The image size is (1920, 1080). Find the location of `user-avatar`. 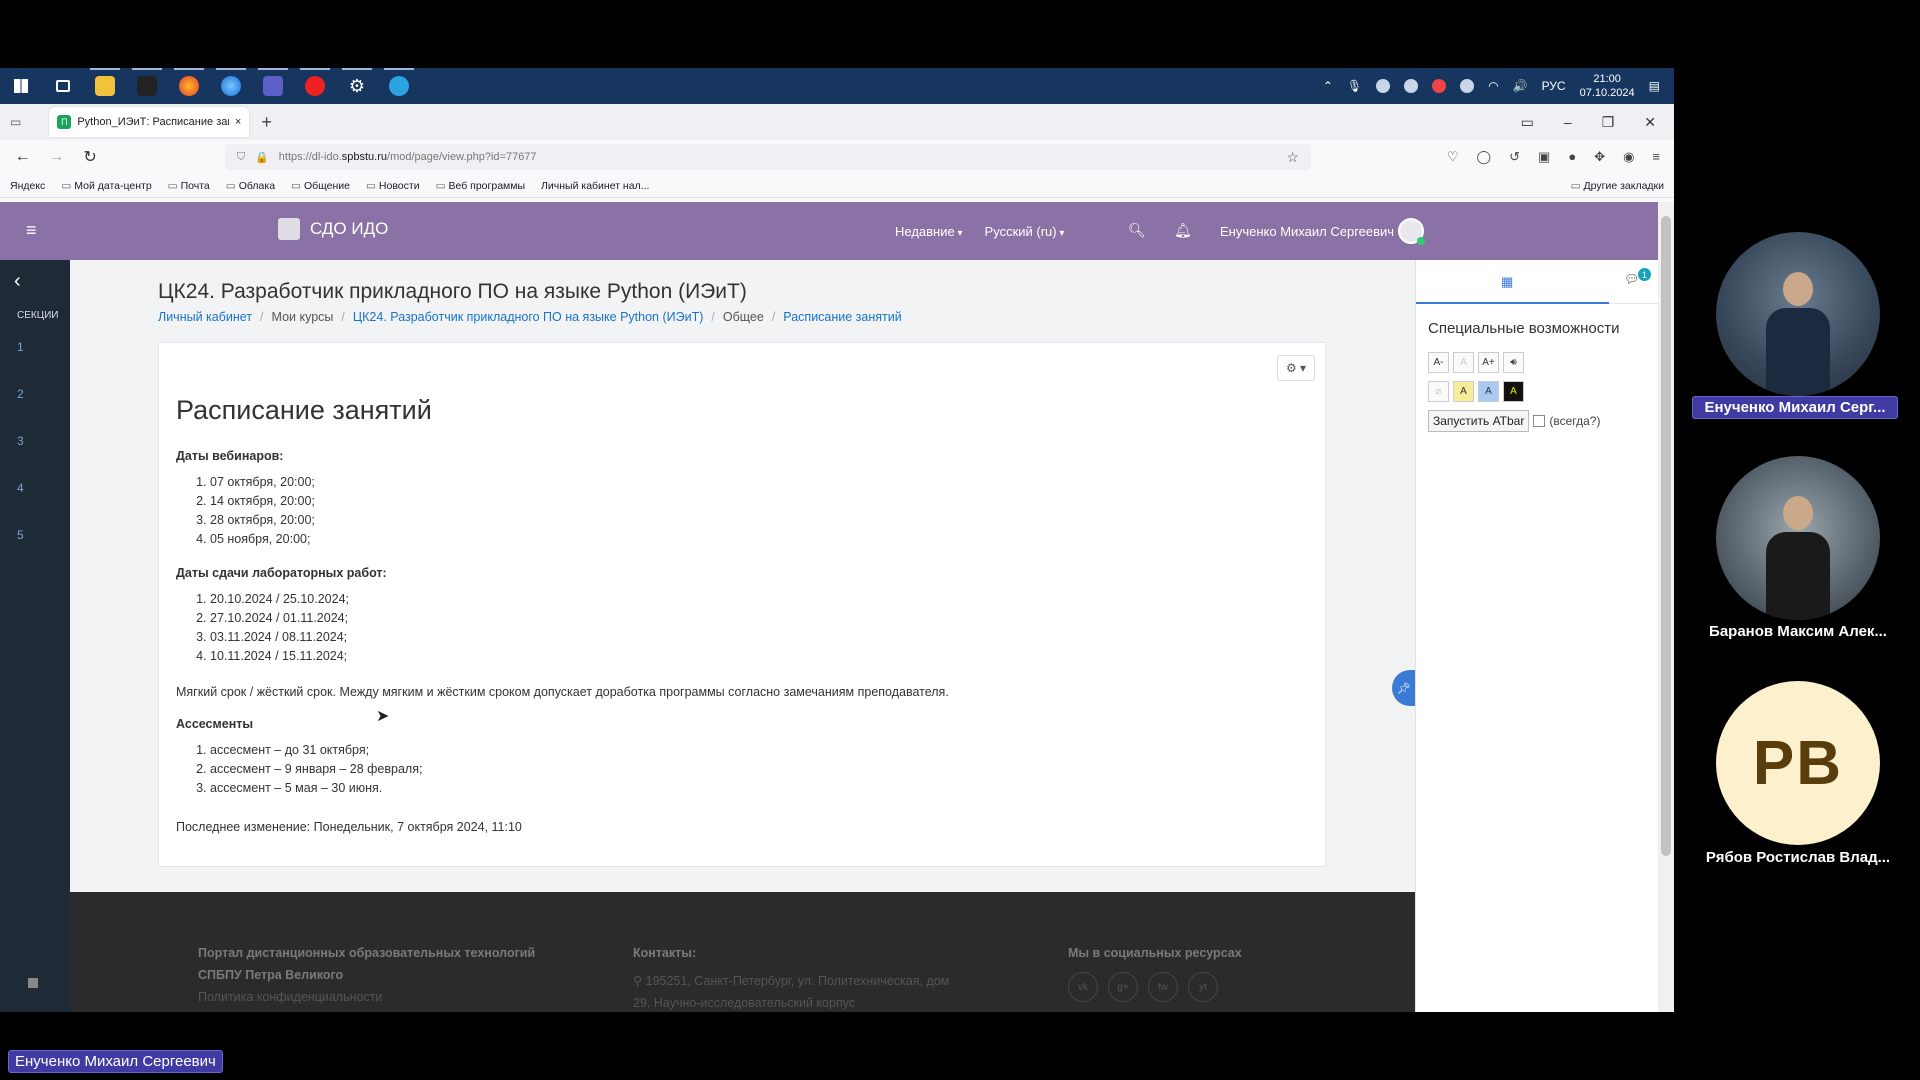

user-avatar is located at coordinates (1411, 231).